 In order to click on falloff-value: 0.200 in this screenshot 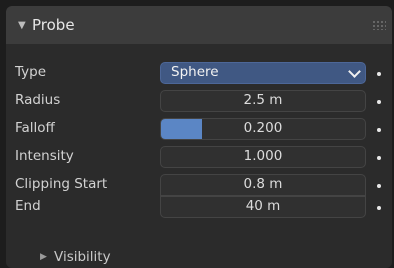, I will do `click(263, 128)`.